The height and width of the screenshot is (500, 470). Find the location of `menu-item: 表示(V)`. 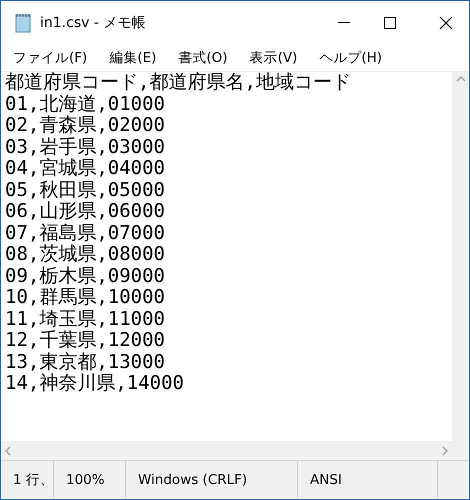

menu-item: 表示(V) is located at coordinates (274, 58).